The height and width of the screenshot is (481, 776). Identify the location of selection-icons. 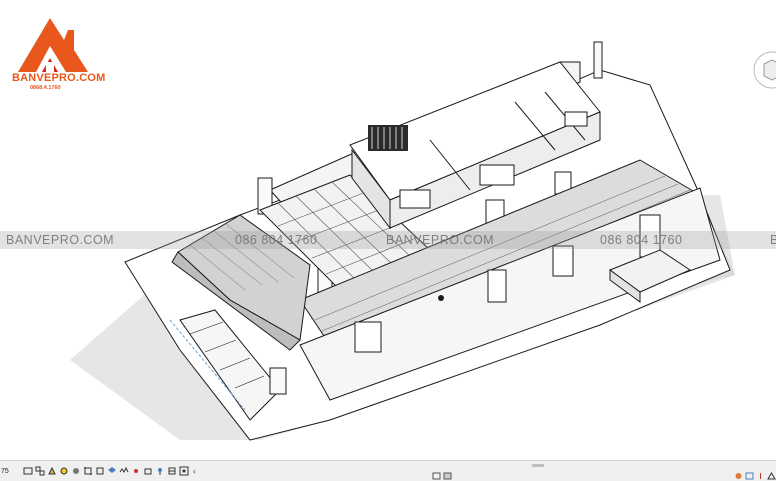
(754, 476).